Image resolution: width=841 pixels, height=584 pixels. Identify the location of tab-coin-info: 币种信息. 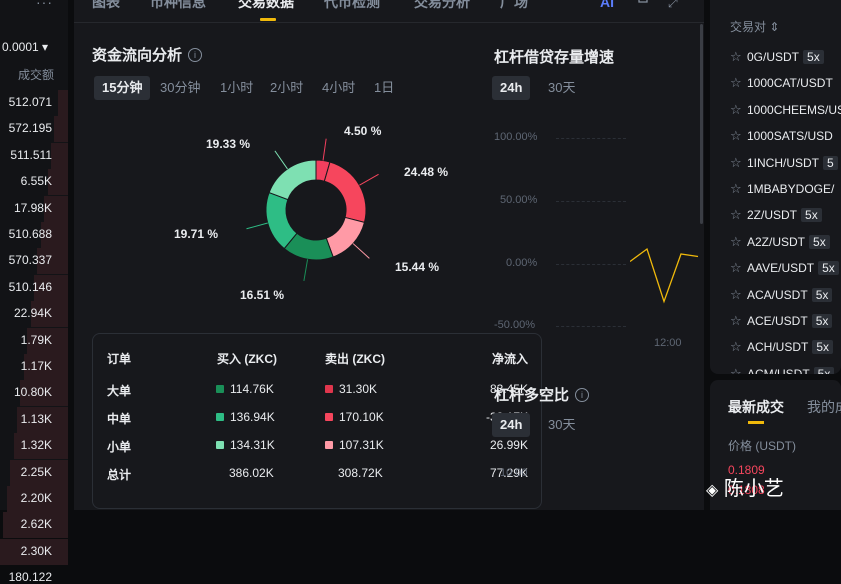
(178, 6).